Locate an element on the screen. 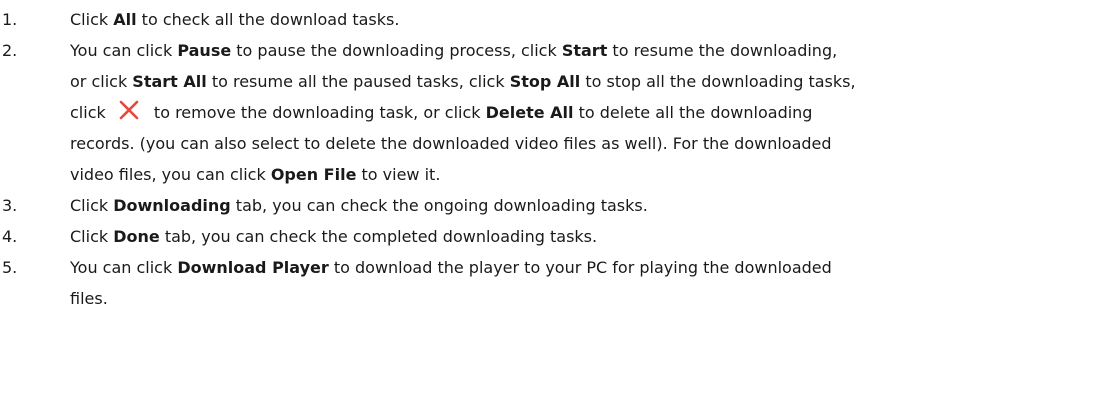  step-number: 2. is located at coordinates (10, 50).